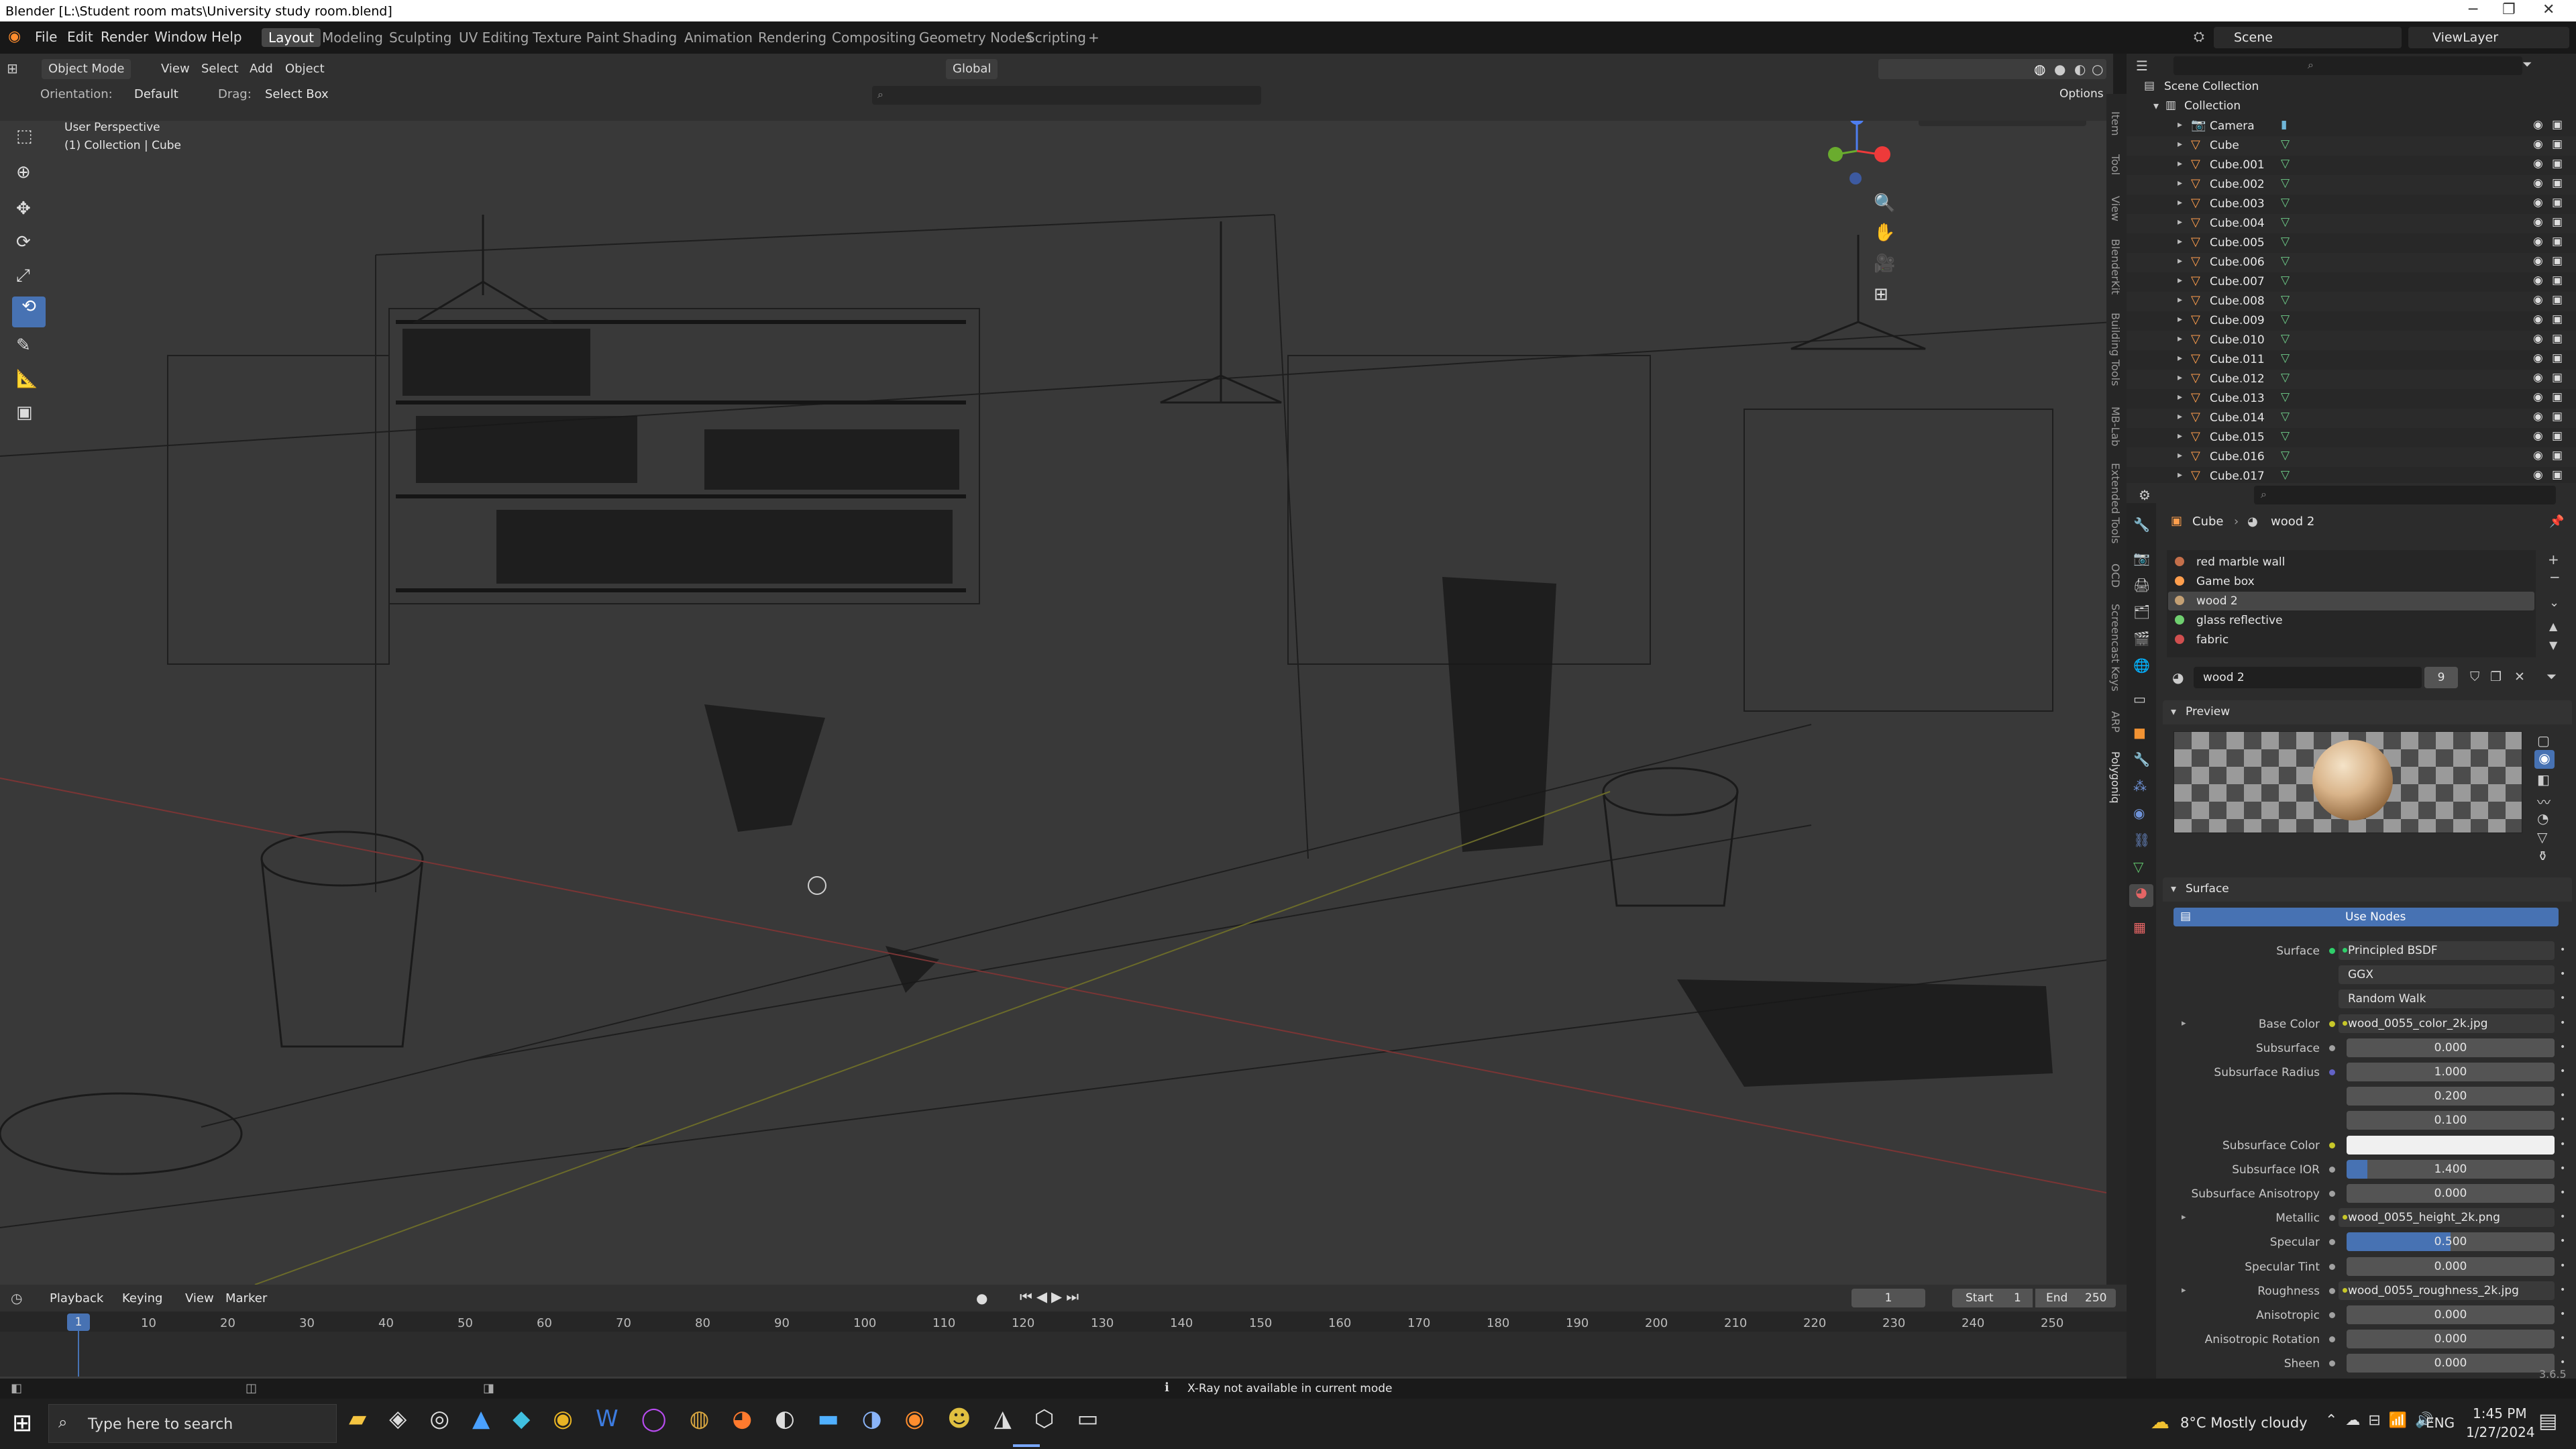 The height and width of the screenshot is (1449, 2576). Describe the element at coordinates (2544, 759) in the screenshot. I see `preview-sphere-icon: ◉` at that location.